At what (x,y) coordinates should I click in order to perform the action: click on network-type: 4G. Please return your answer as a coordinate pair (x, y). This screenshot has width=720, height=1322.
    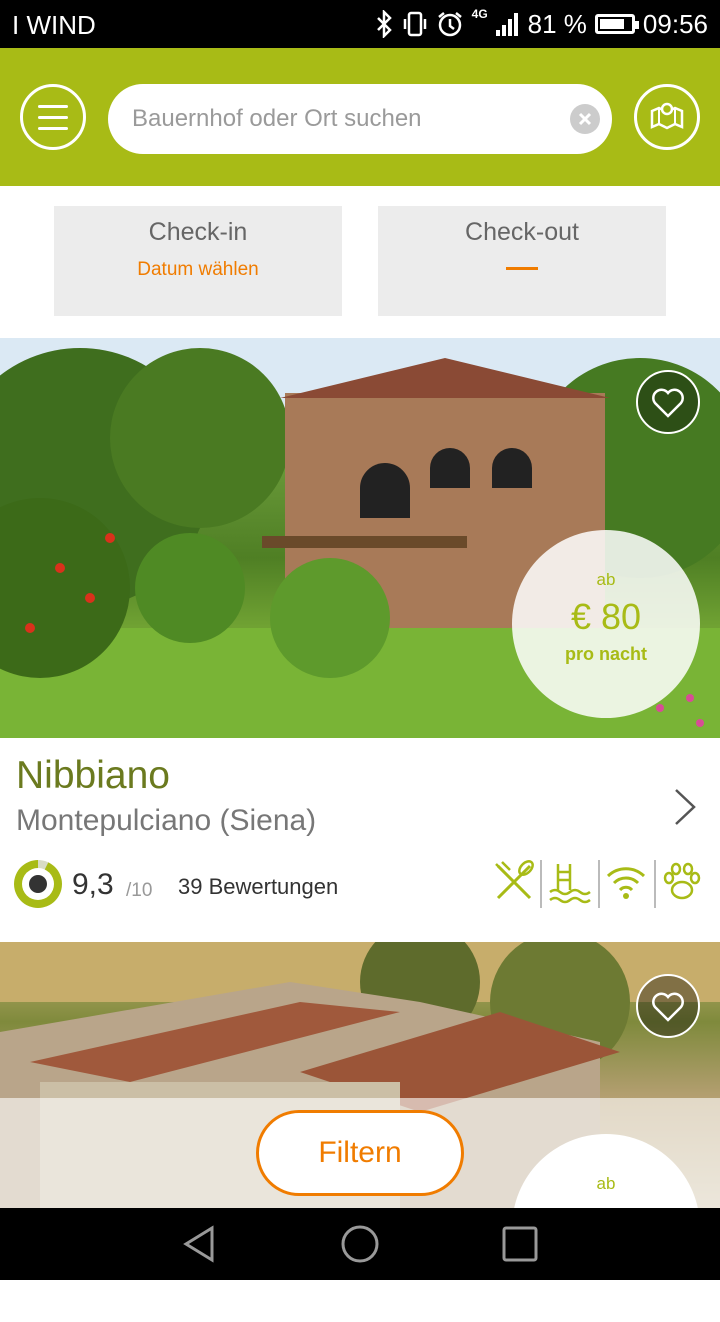
    Looking at the image, I should click on (479, 14).